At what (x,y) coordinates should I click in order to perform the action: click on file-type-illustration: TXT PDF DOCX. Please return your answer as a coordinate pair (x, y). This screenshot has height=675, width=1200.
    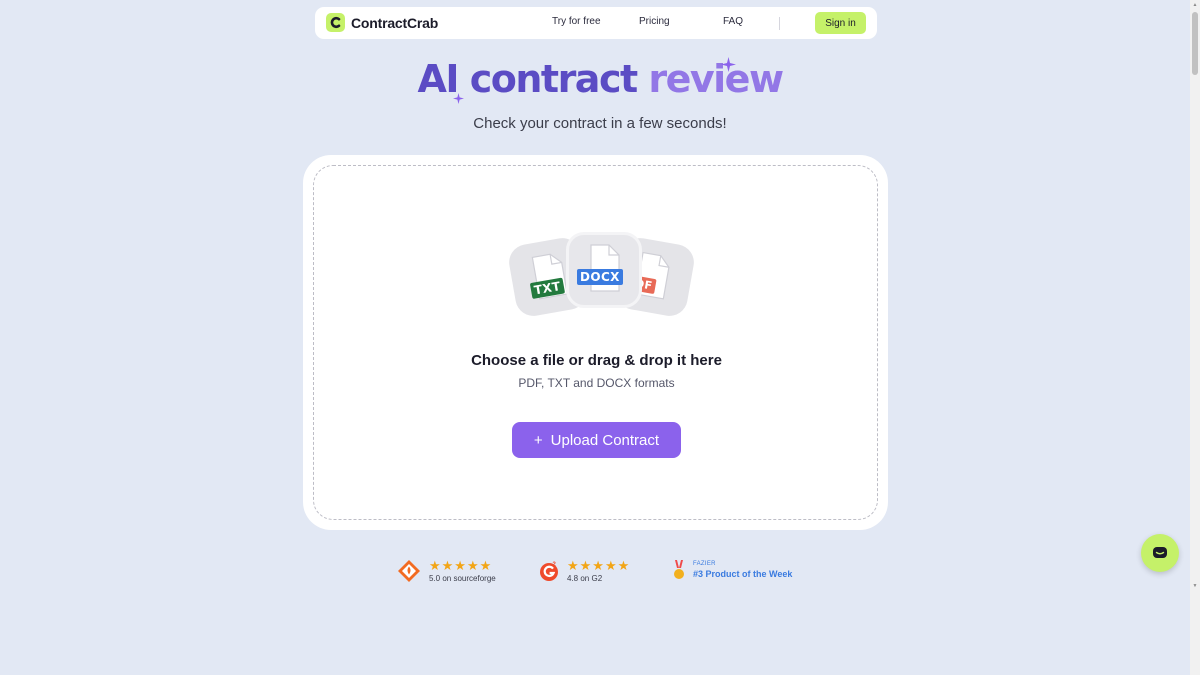
    Looking at the image, I should click on (599, 280).